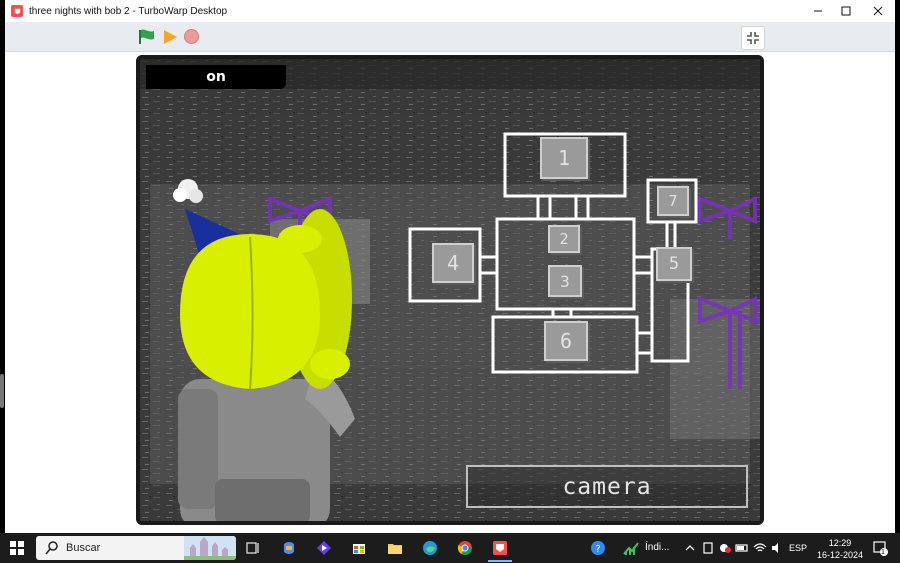 The height and width of the screenshot is (563, 900). Describe the element at coordinates (216, 77) in the screenshot. I see `power-status-label: on` at that location.